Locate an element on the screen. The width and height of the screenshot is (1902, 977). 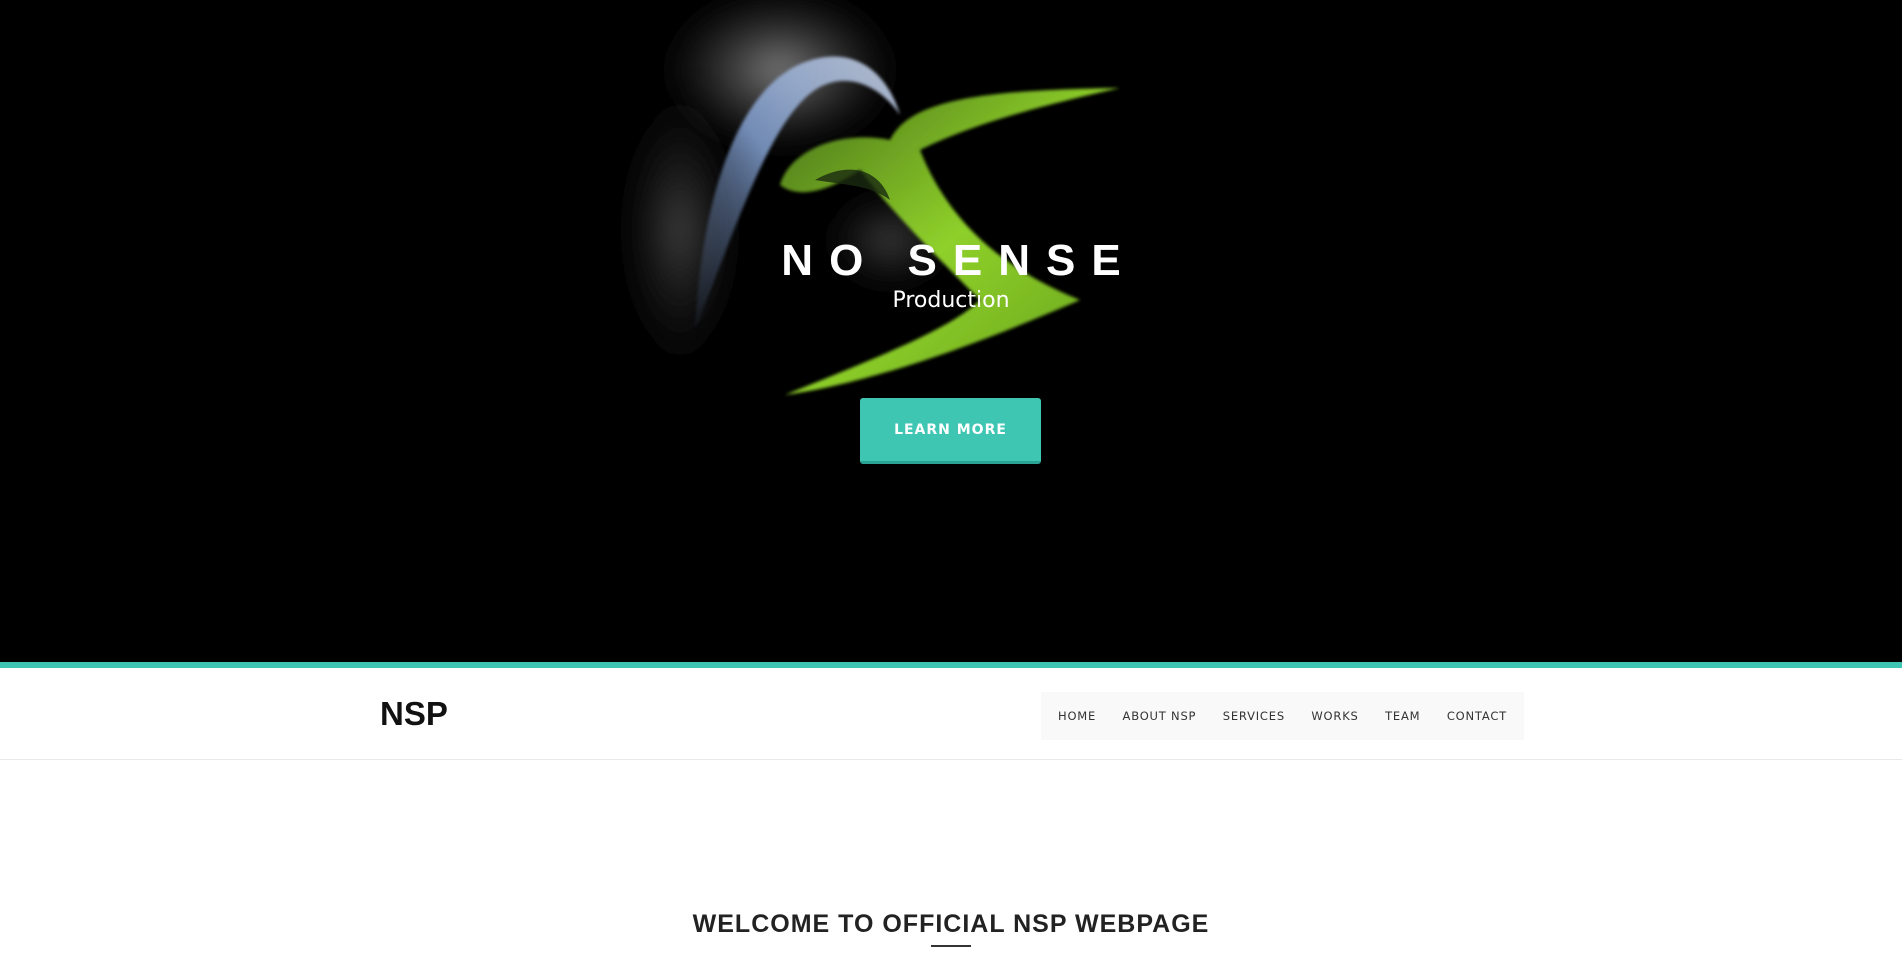
nav-item-home: HOME is located at coordinates (1077, 716).